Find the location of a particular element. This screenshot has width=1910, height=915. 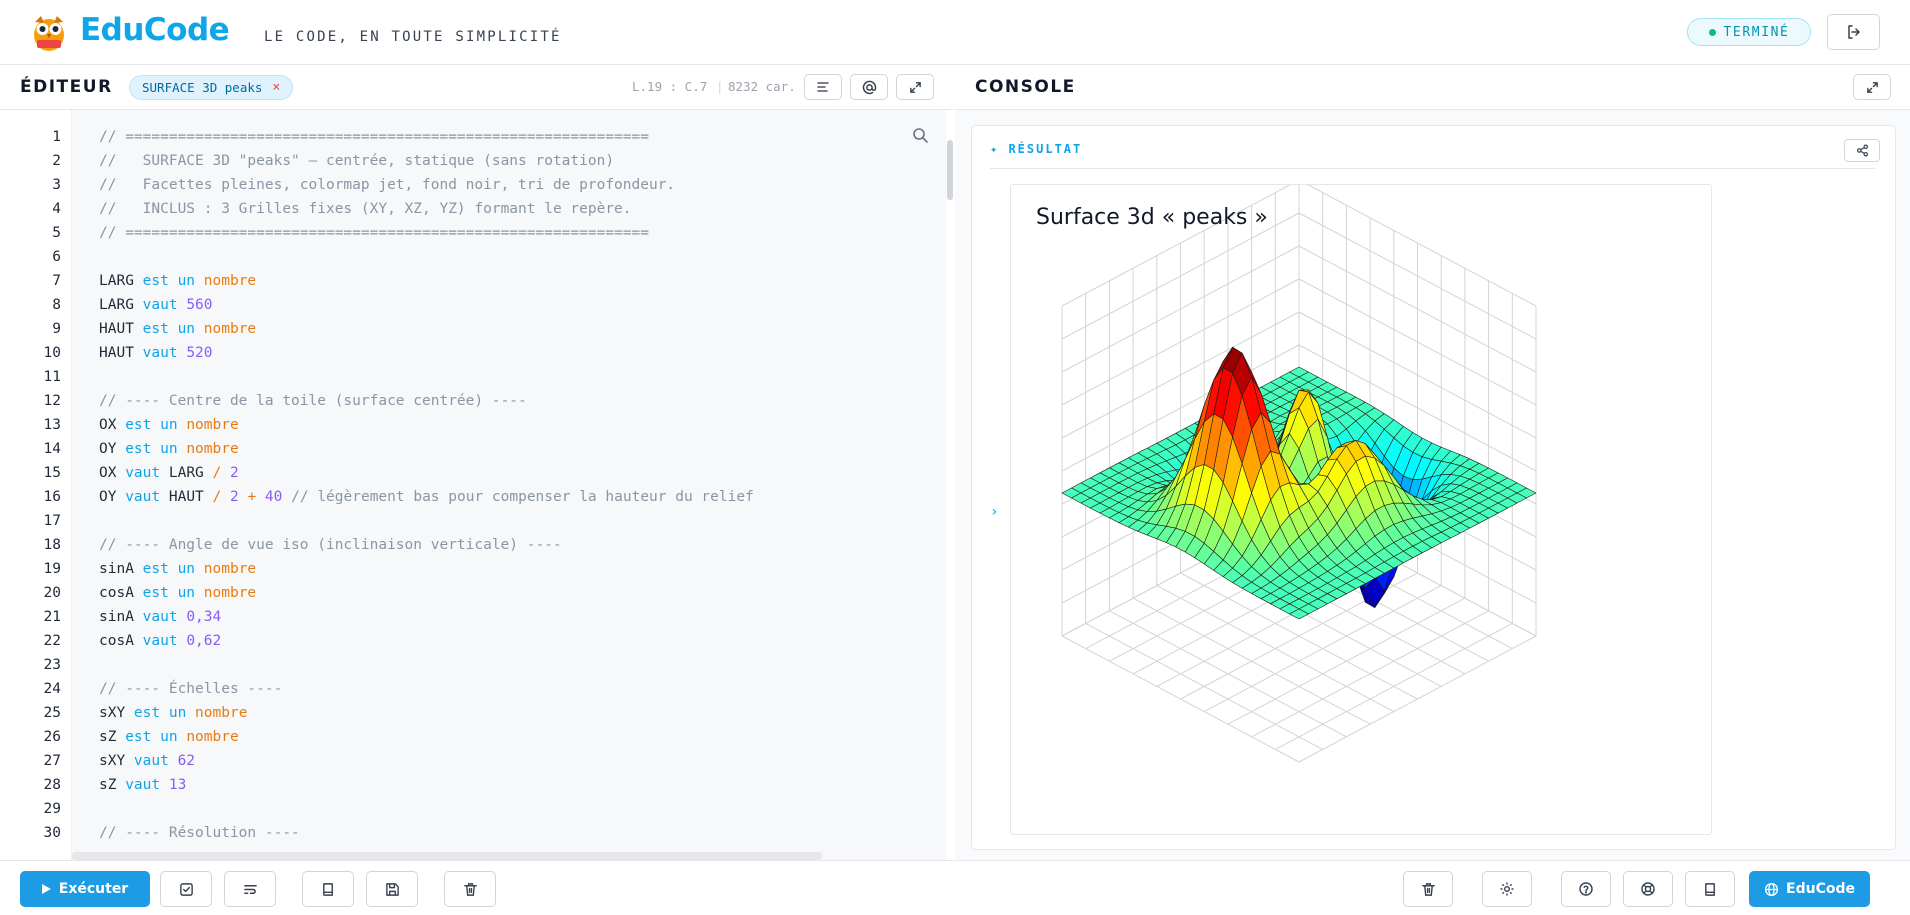

code-token: 0,62 is located at coordinates (204, 641).